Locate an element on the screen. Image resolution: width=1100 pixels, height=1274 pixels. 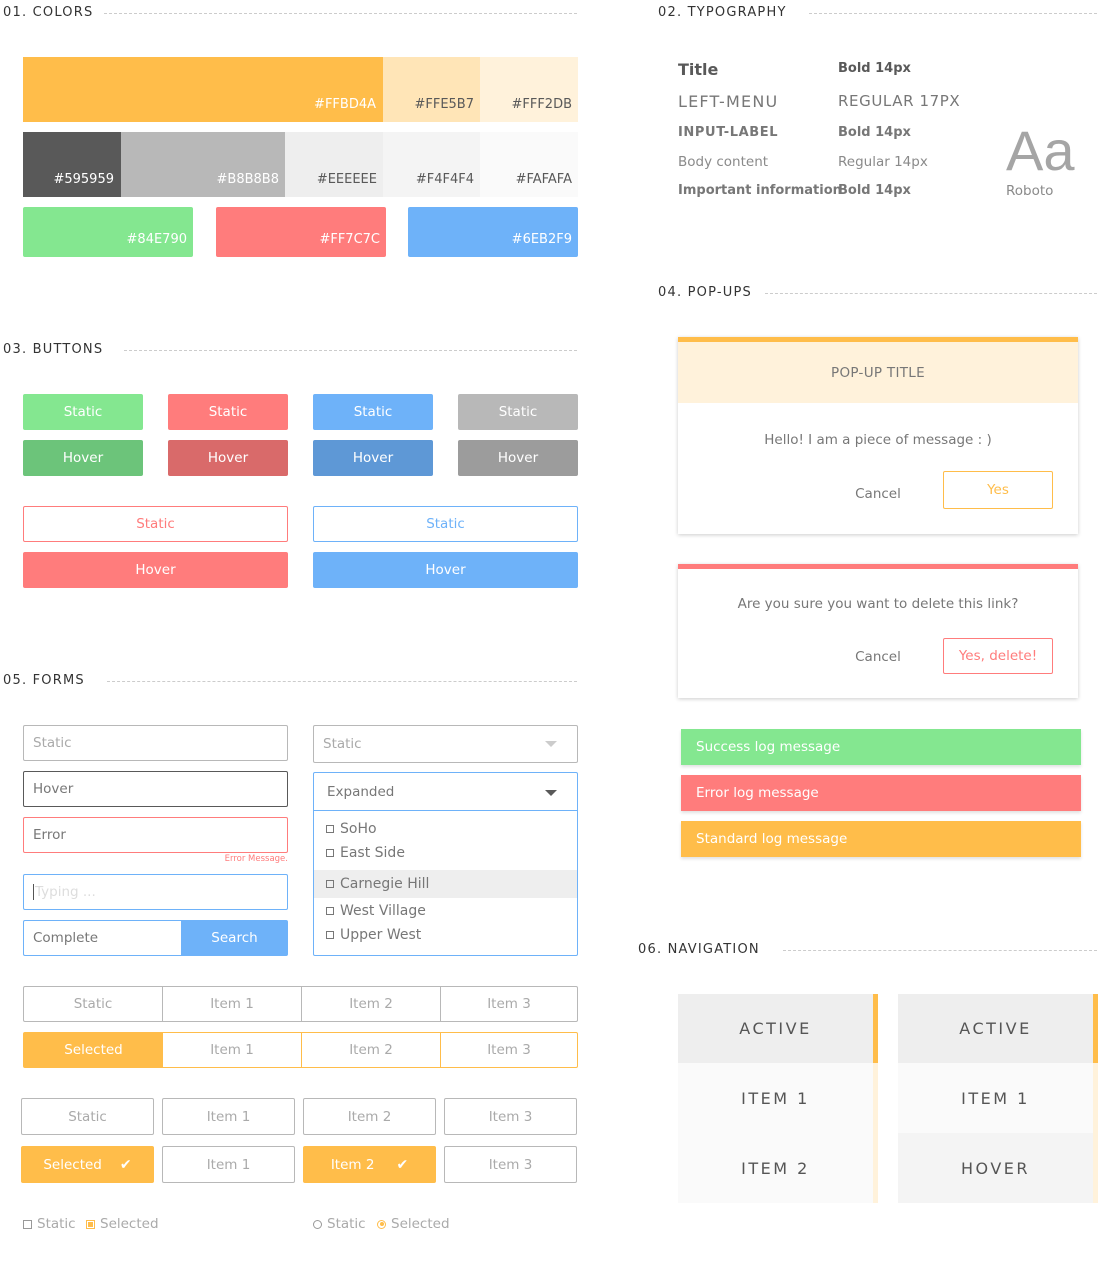
popup-yes-button: Yes is located at coordinates (998, 490).